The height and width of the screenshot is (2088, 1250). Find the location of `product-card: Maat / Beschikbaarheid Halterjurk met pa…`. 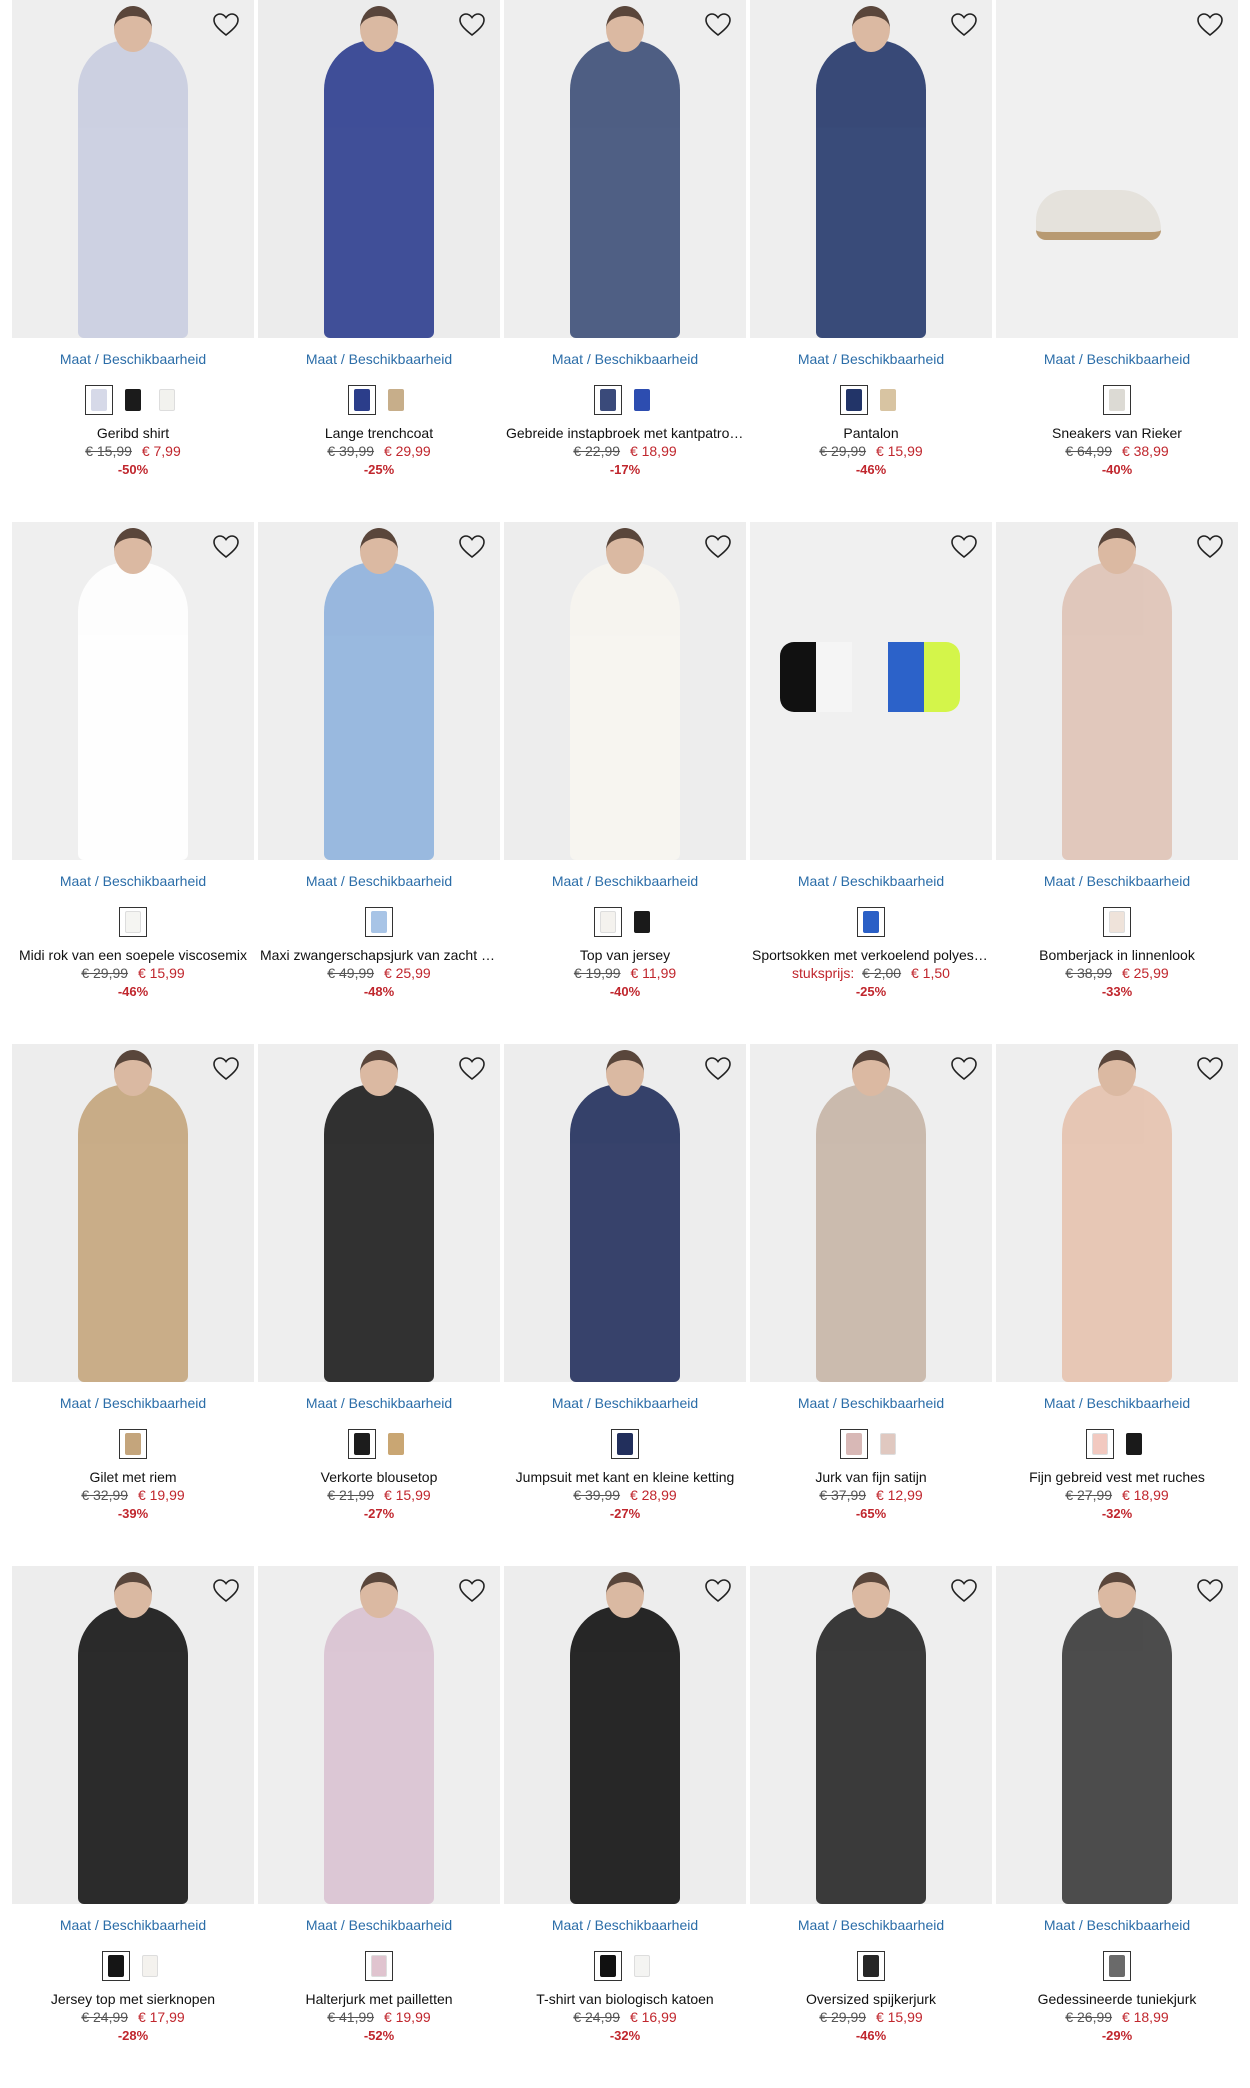

product-card: Maat / Beschikbaarheid Halterjurk met pa… is located at coordinates (379, 1827).